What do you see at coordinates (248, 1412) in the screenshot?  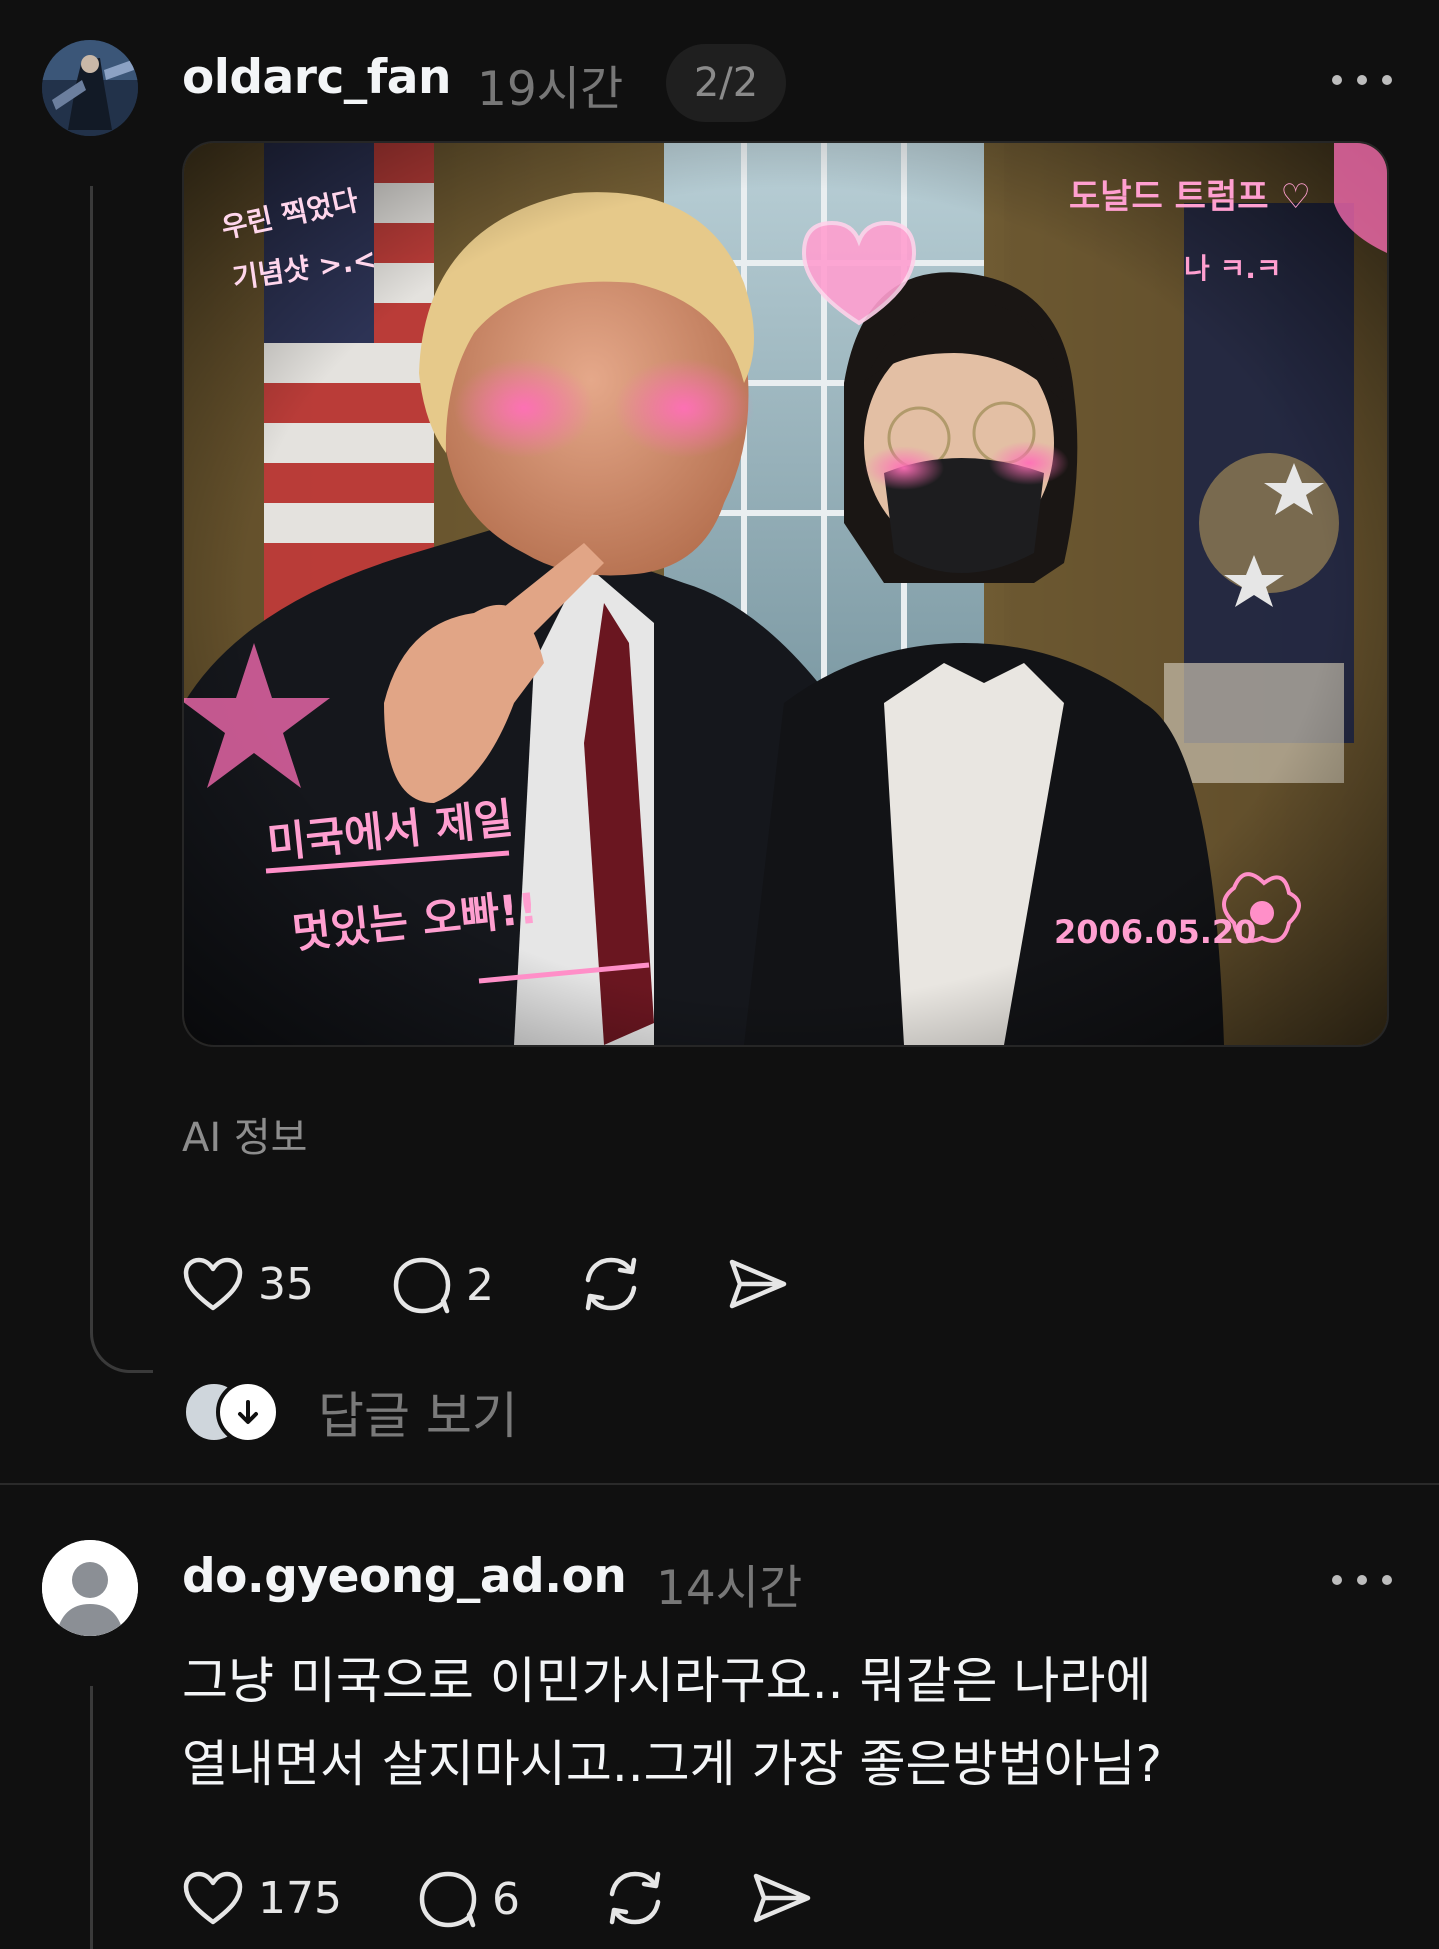 I see `arrow-down-icon` at bounding box center [248, 1412].